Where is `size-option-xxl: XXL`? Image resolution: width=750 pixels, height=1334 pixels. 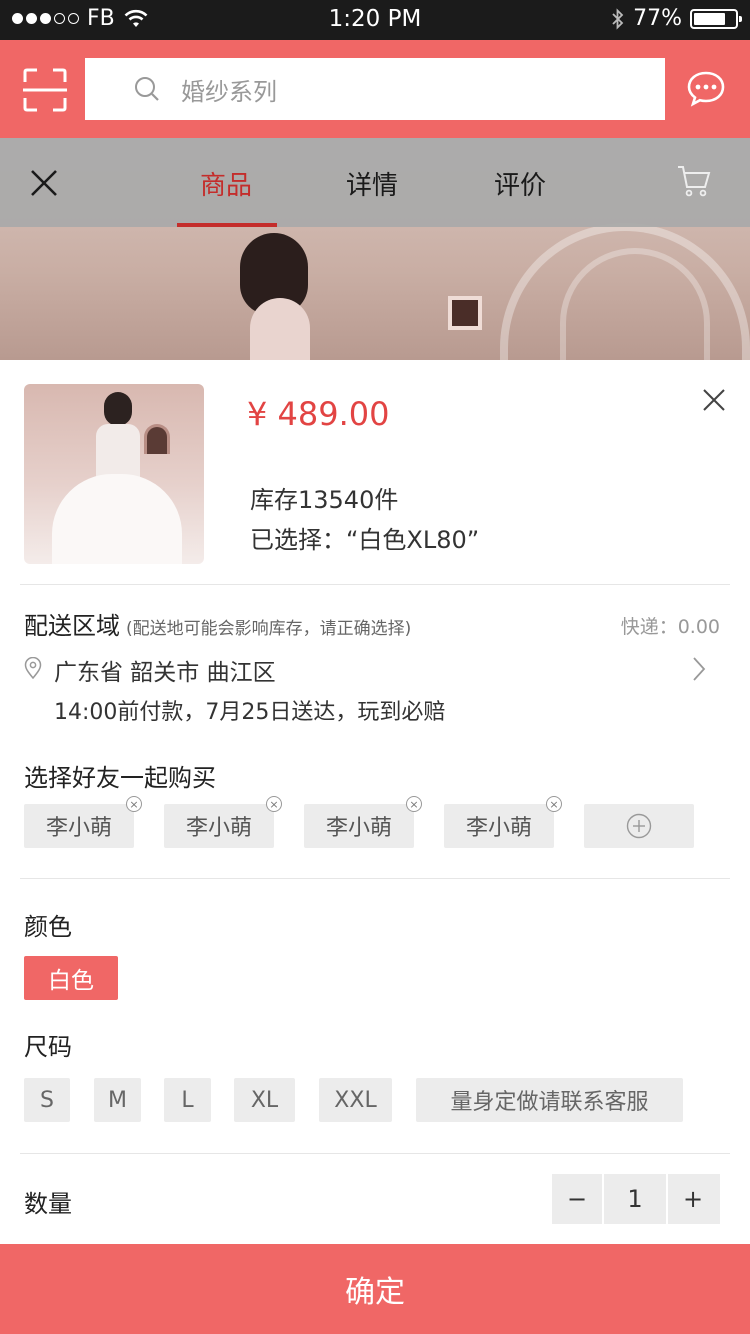
size-option-xxl: XXL is located at coordinates (355, 1100).